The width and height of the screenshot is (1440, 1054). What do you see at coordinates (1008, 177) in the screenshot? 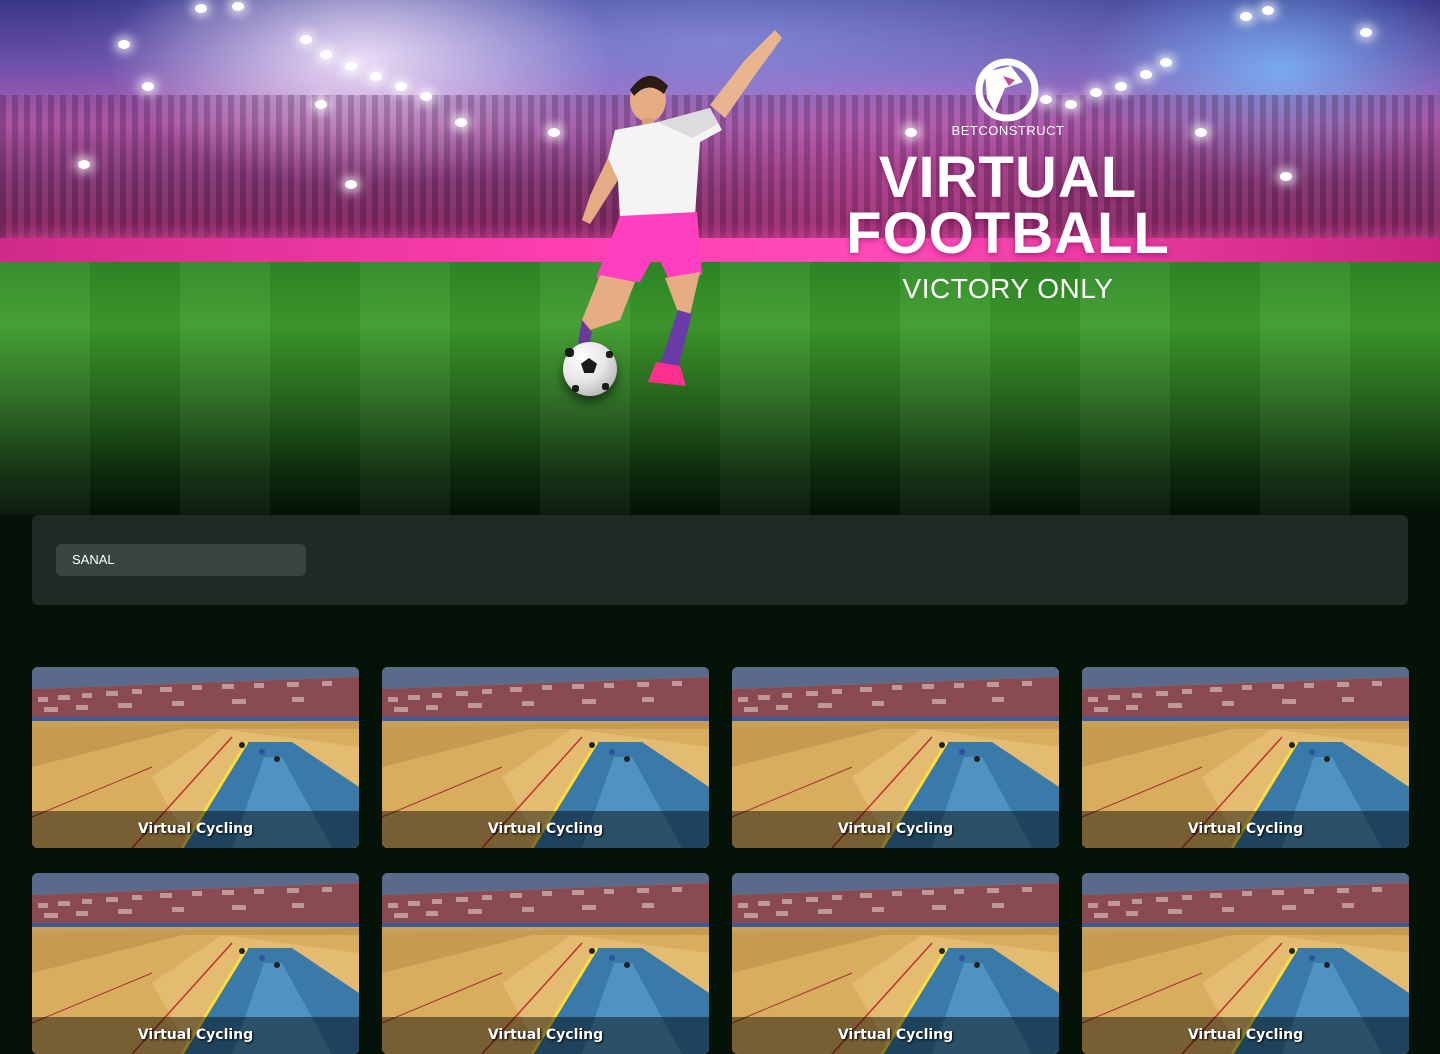
I see `hero-title-line1: VIRTUAL` at bounding box center [1008, 177].